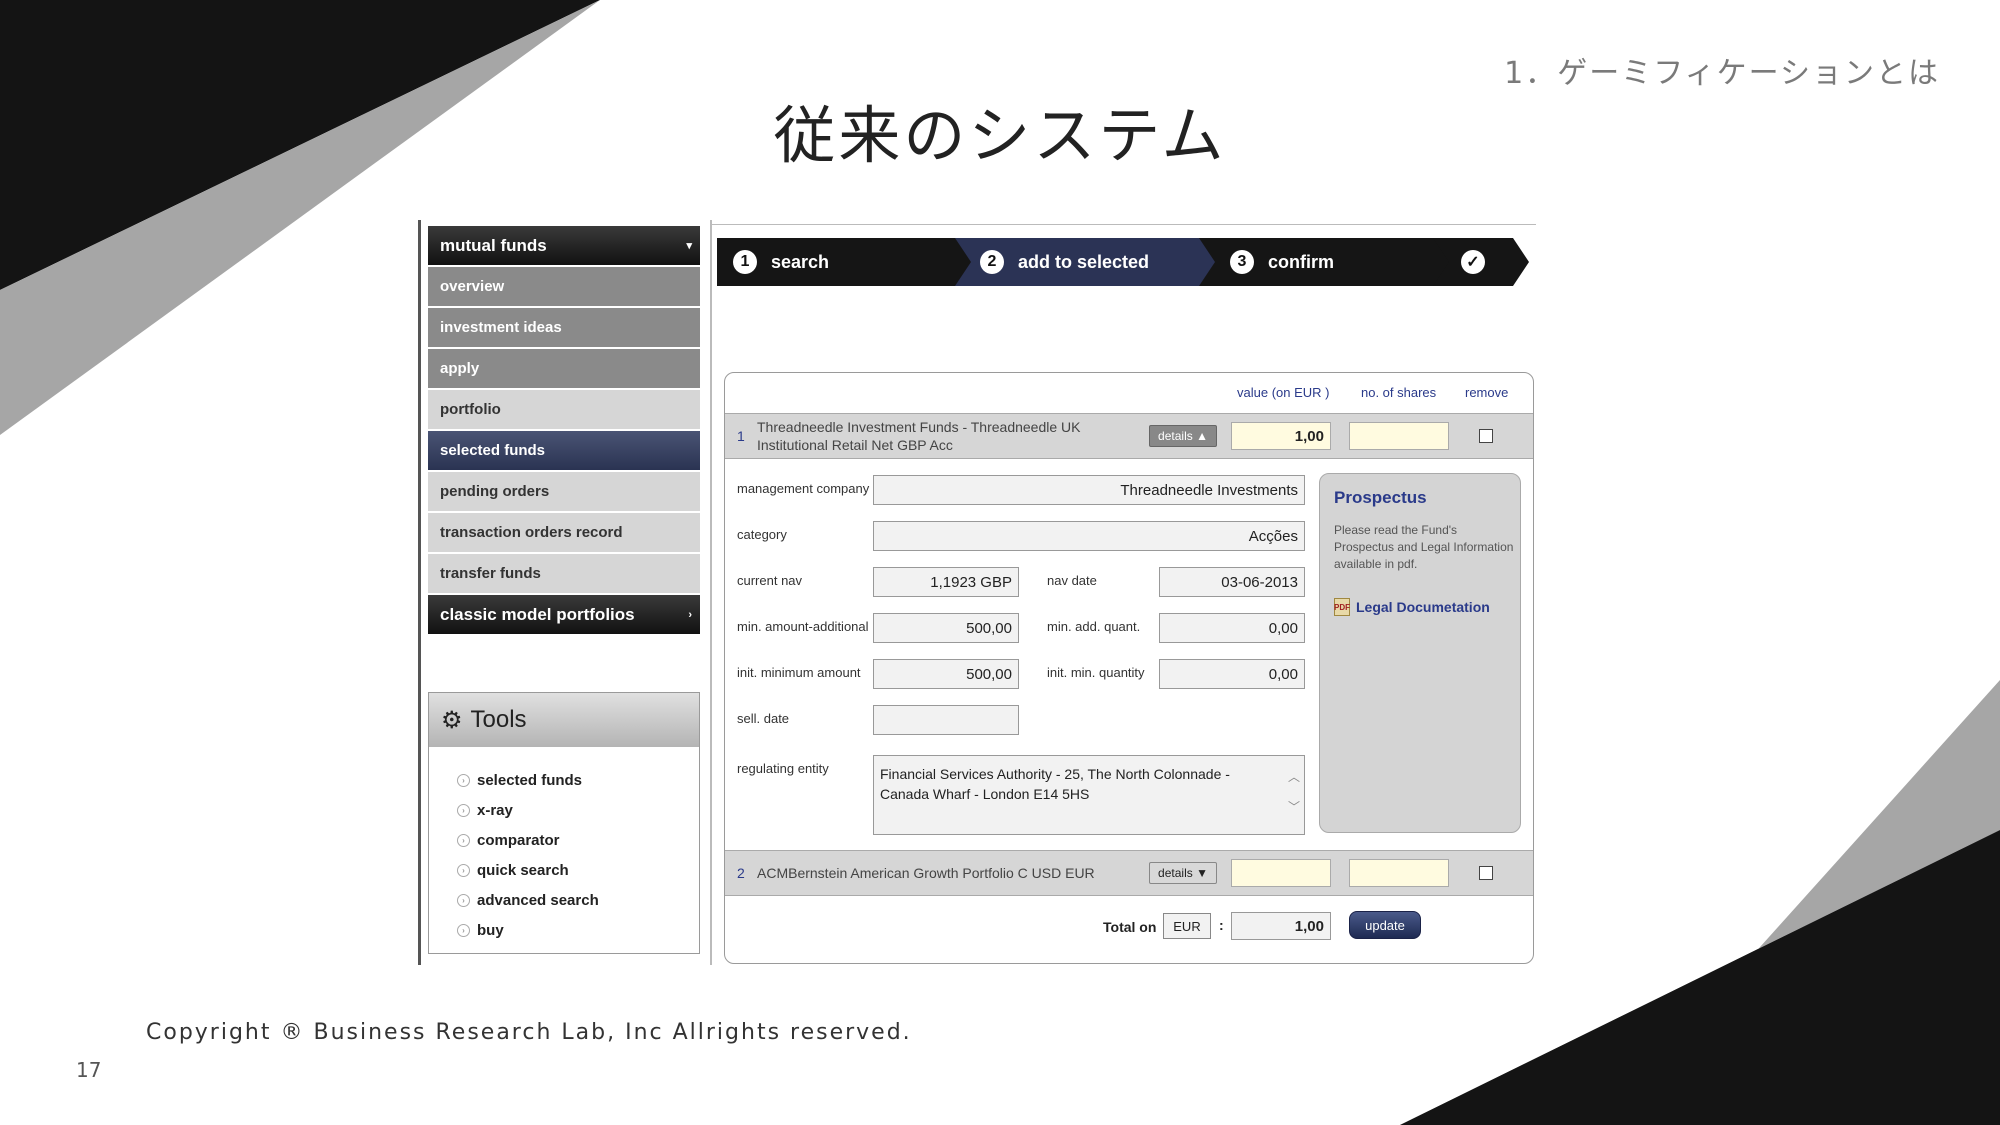  What do you see at coordinates (530, 780) in the screenshot?
I see `tools-link-label: selected funds` at bounding box center [530, 780].